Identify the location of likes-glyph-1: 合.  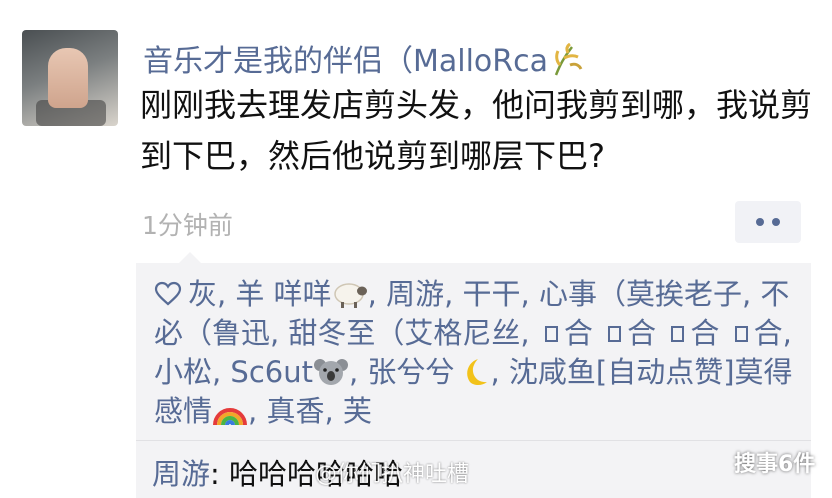
(578, 333).